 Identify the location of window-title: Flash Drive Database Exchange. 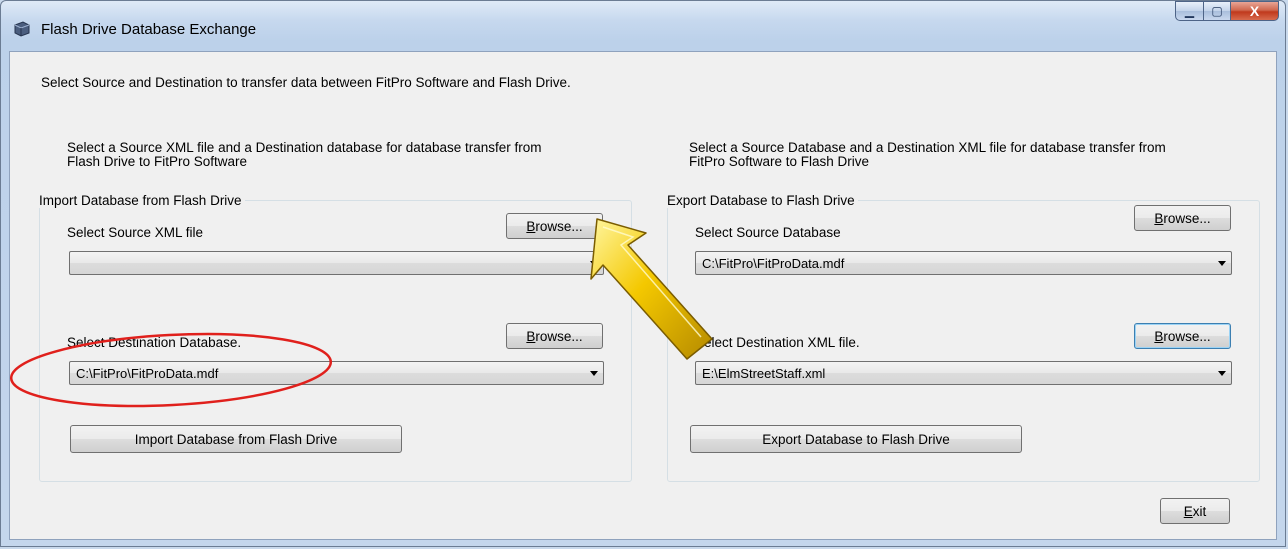
(149, 29).